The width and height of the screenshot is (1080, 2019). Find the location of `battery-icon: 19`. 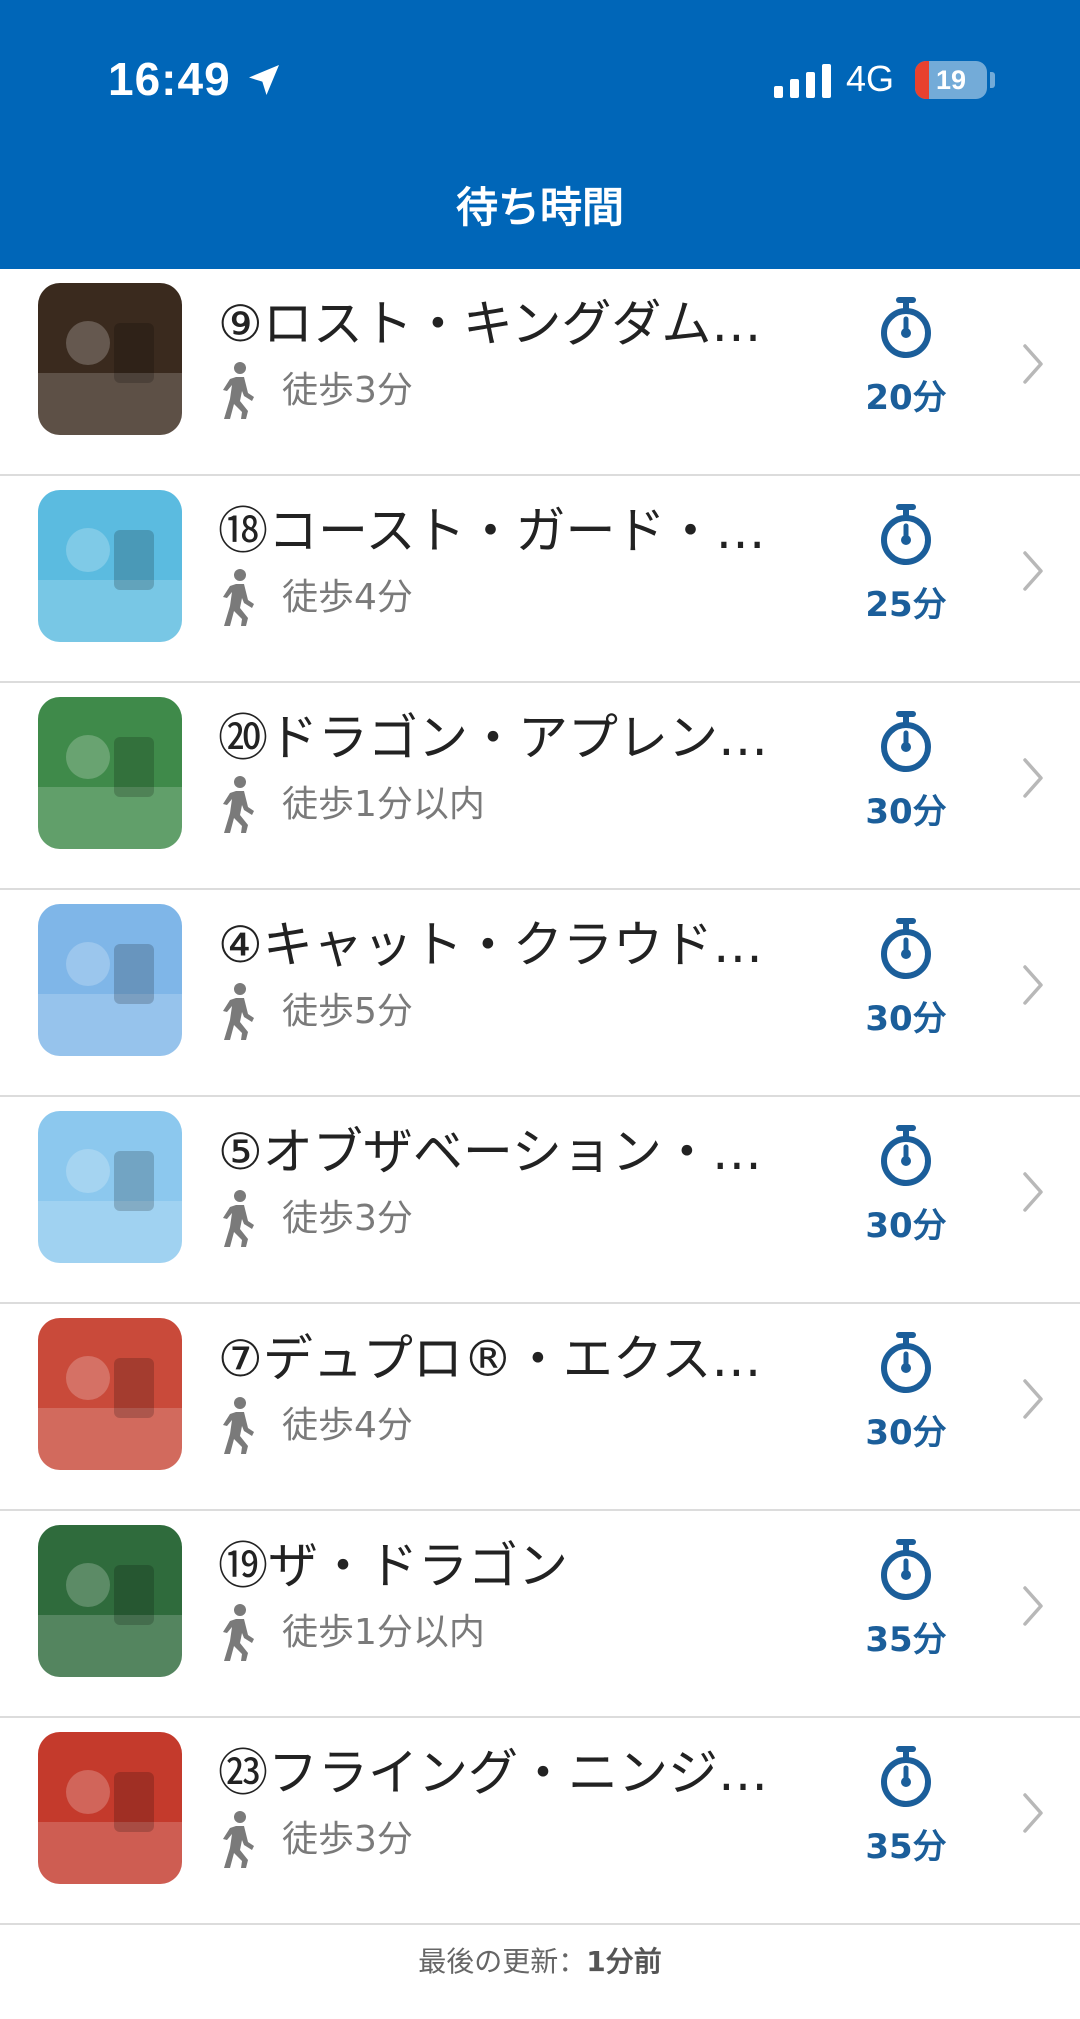

battery-icon: 19 is located at coordinates (951, 80).